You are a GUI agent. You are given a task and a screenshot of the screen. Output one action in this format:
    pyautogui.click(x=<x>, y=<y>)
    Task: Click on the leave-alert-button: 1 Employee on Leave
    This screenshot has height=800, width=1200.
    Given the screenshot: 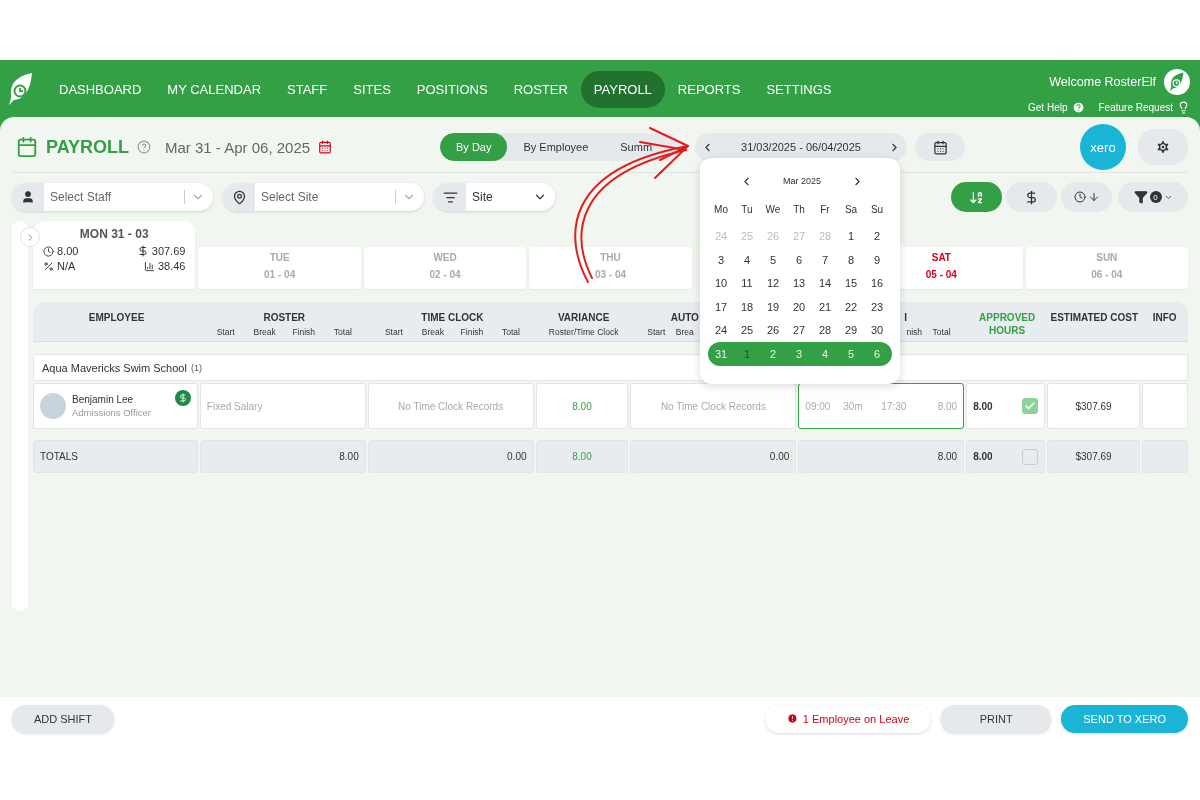 What is the action you would take?
    pyautogui.click(x=848, y=718)
    